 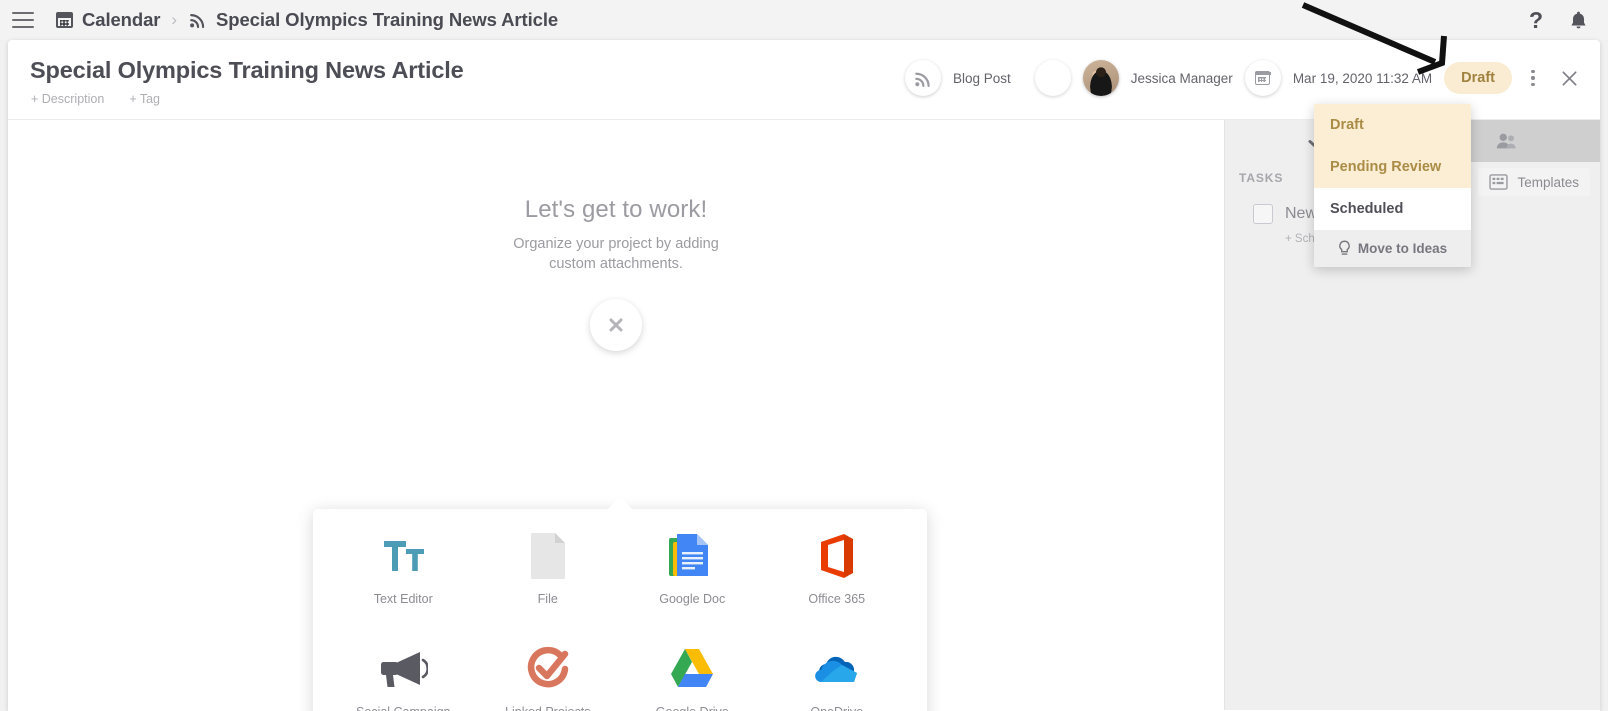 I want to click on add-tag-link: + Tag, so click(x=144, y=99).